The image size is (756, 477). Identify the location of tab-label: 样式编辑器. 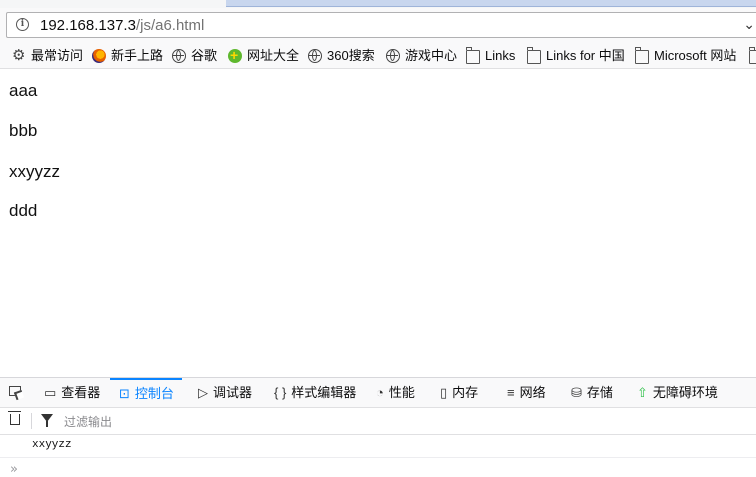
(324, 392).